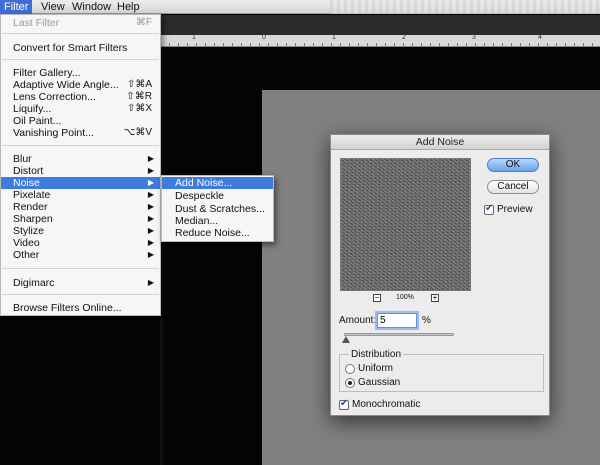 The width and height of the screenshot is (600, 465). What do you see at coordinates (128, 7) in the screenshot?
I see `menu-help: Help` at bounding box center [128, 7].